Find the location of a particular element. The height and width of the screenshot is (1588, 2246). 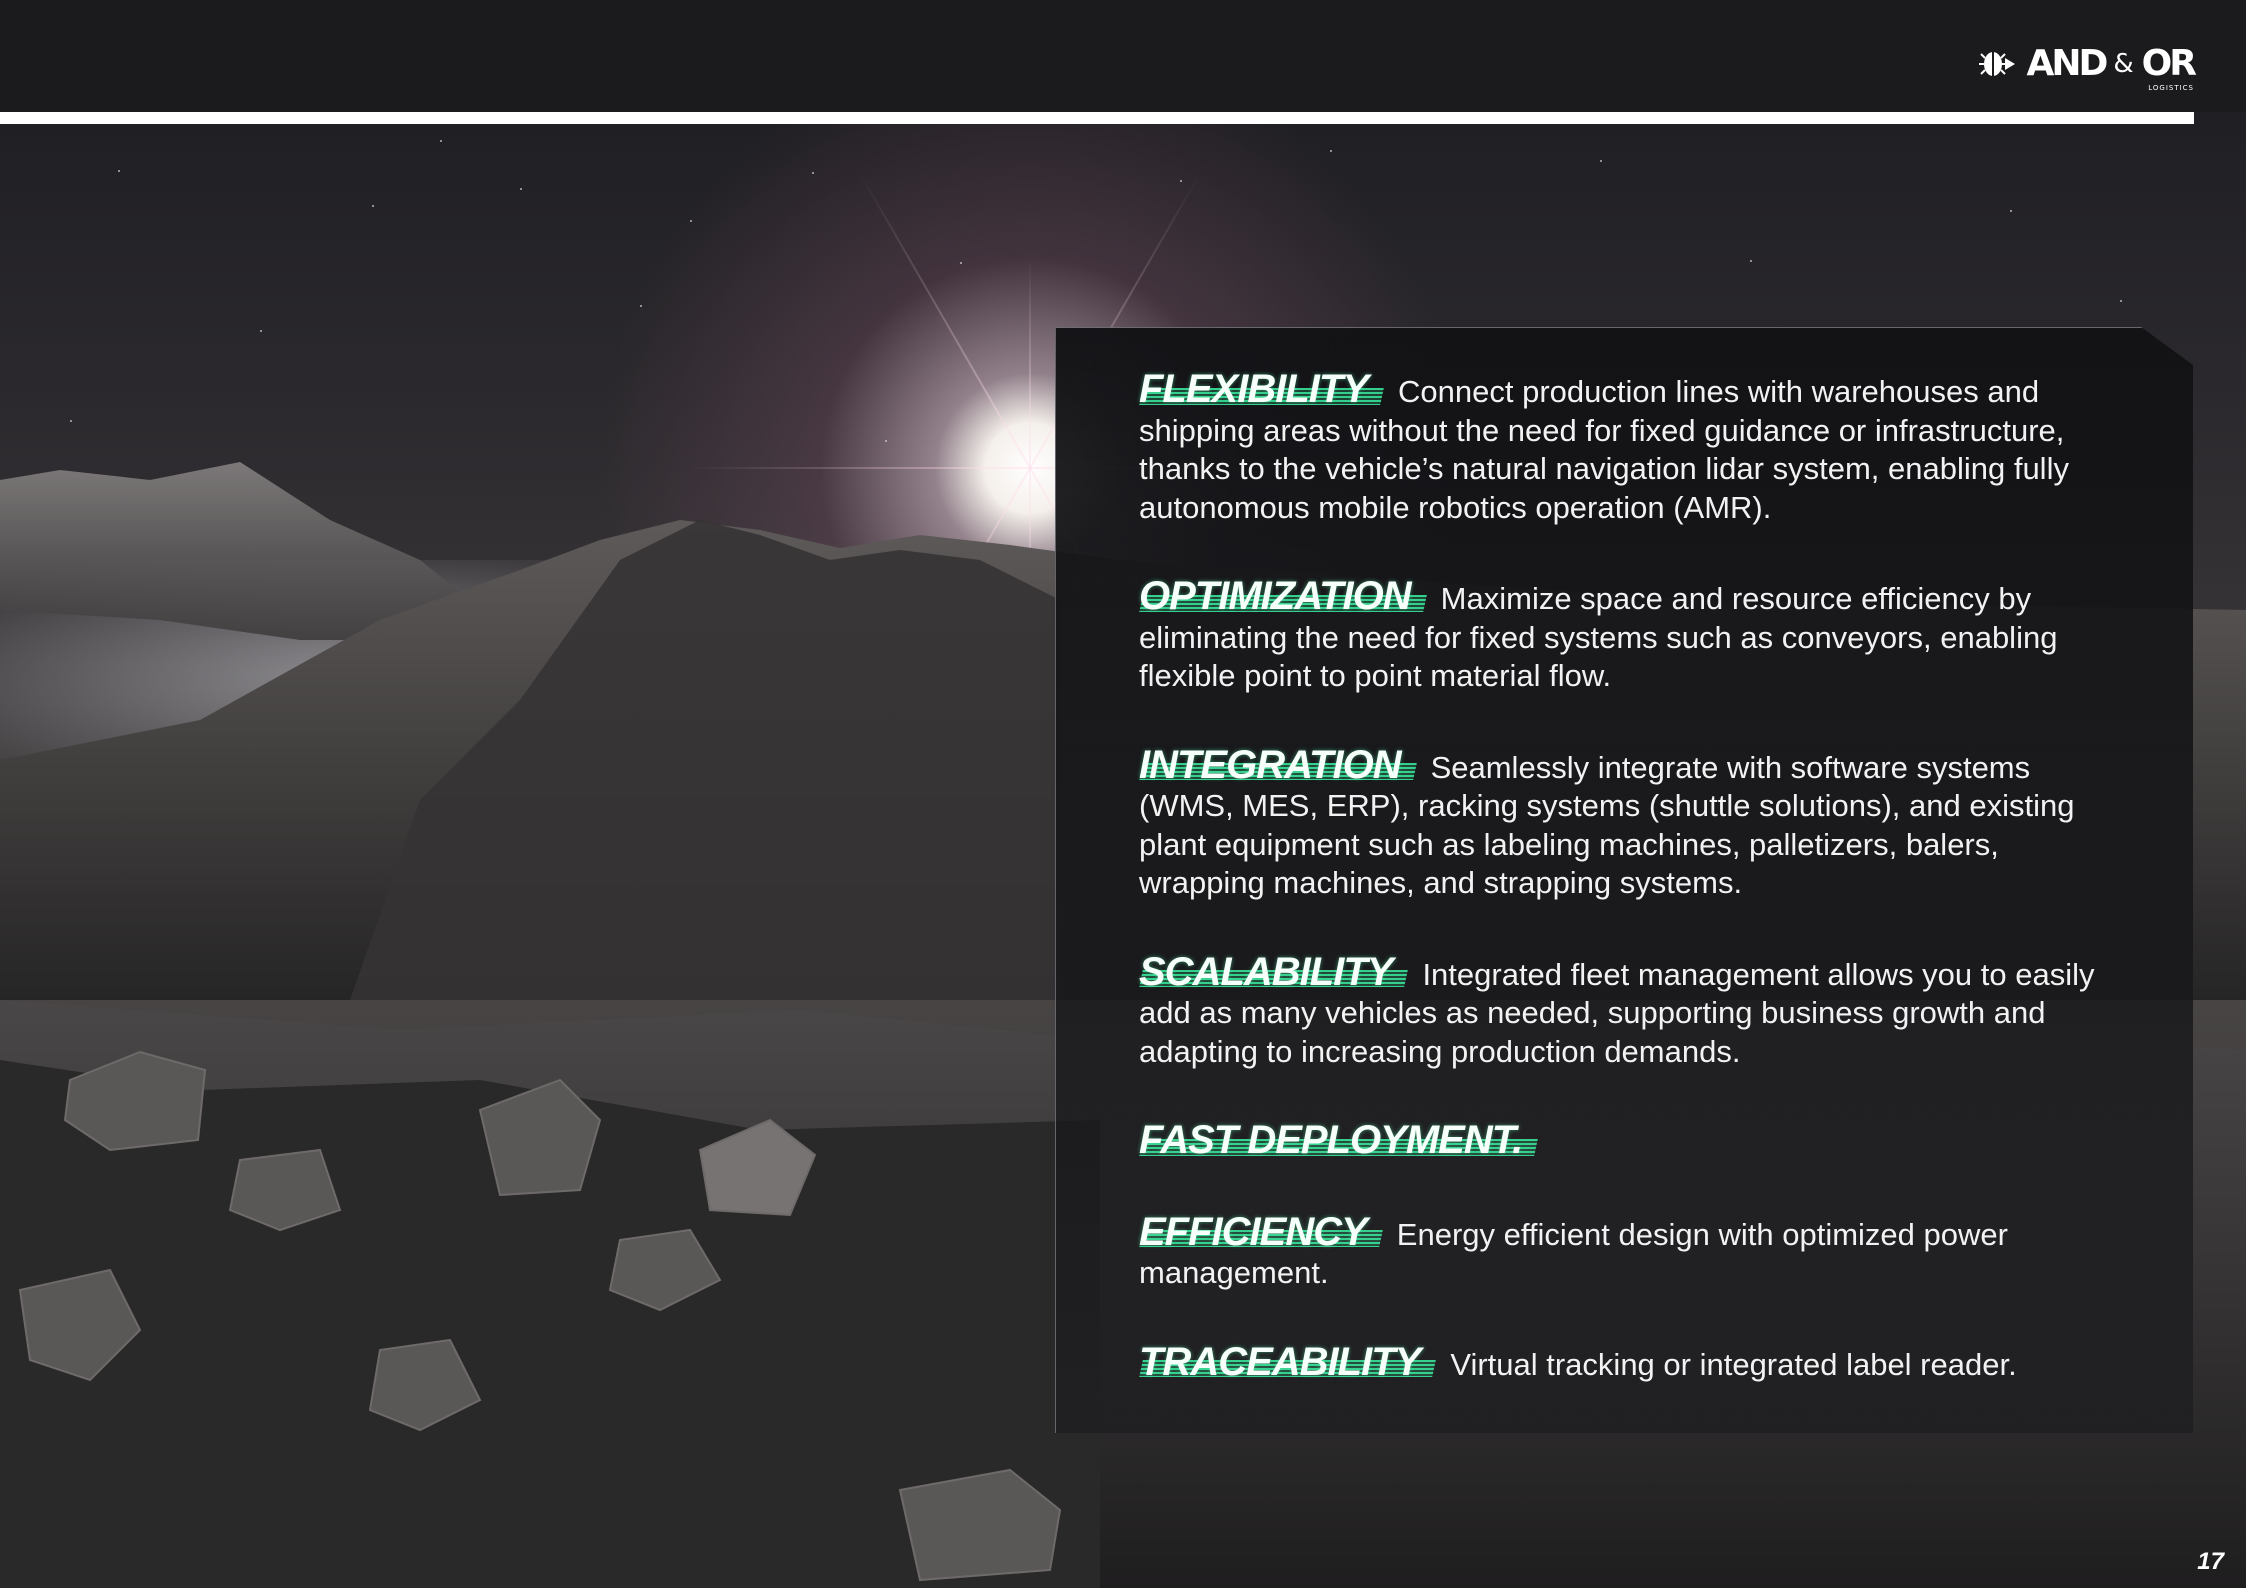

brand-tagline: LOGISTICS is located at coordinates (2171, 88).